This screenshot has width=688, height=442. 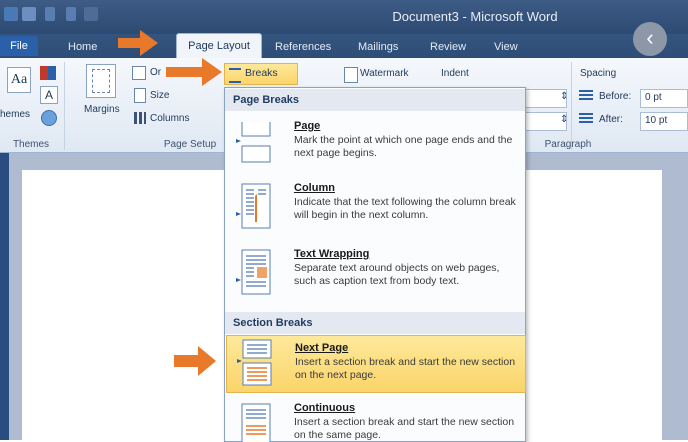 I want to click on indent-label: Indent, so click(x=455, y=73).